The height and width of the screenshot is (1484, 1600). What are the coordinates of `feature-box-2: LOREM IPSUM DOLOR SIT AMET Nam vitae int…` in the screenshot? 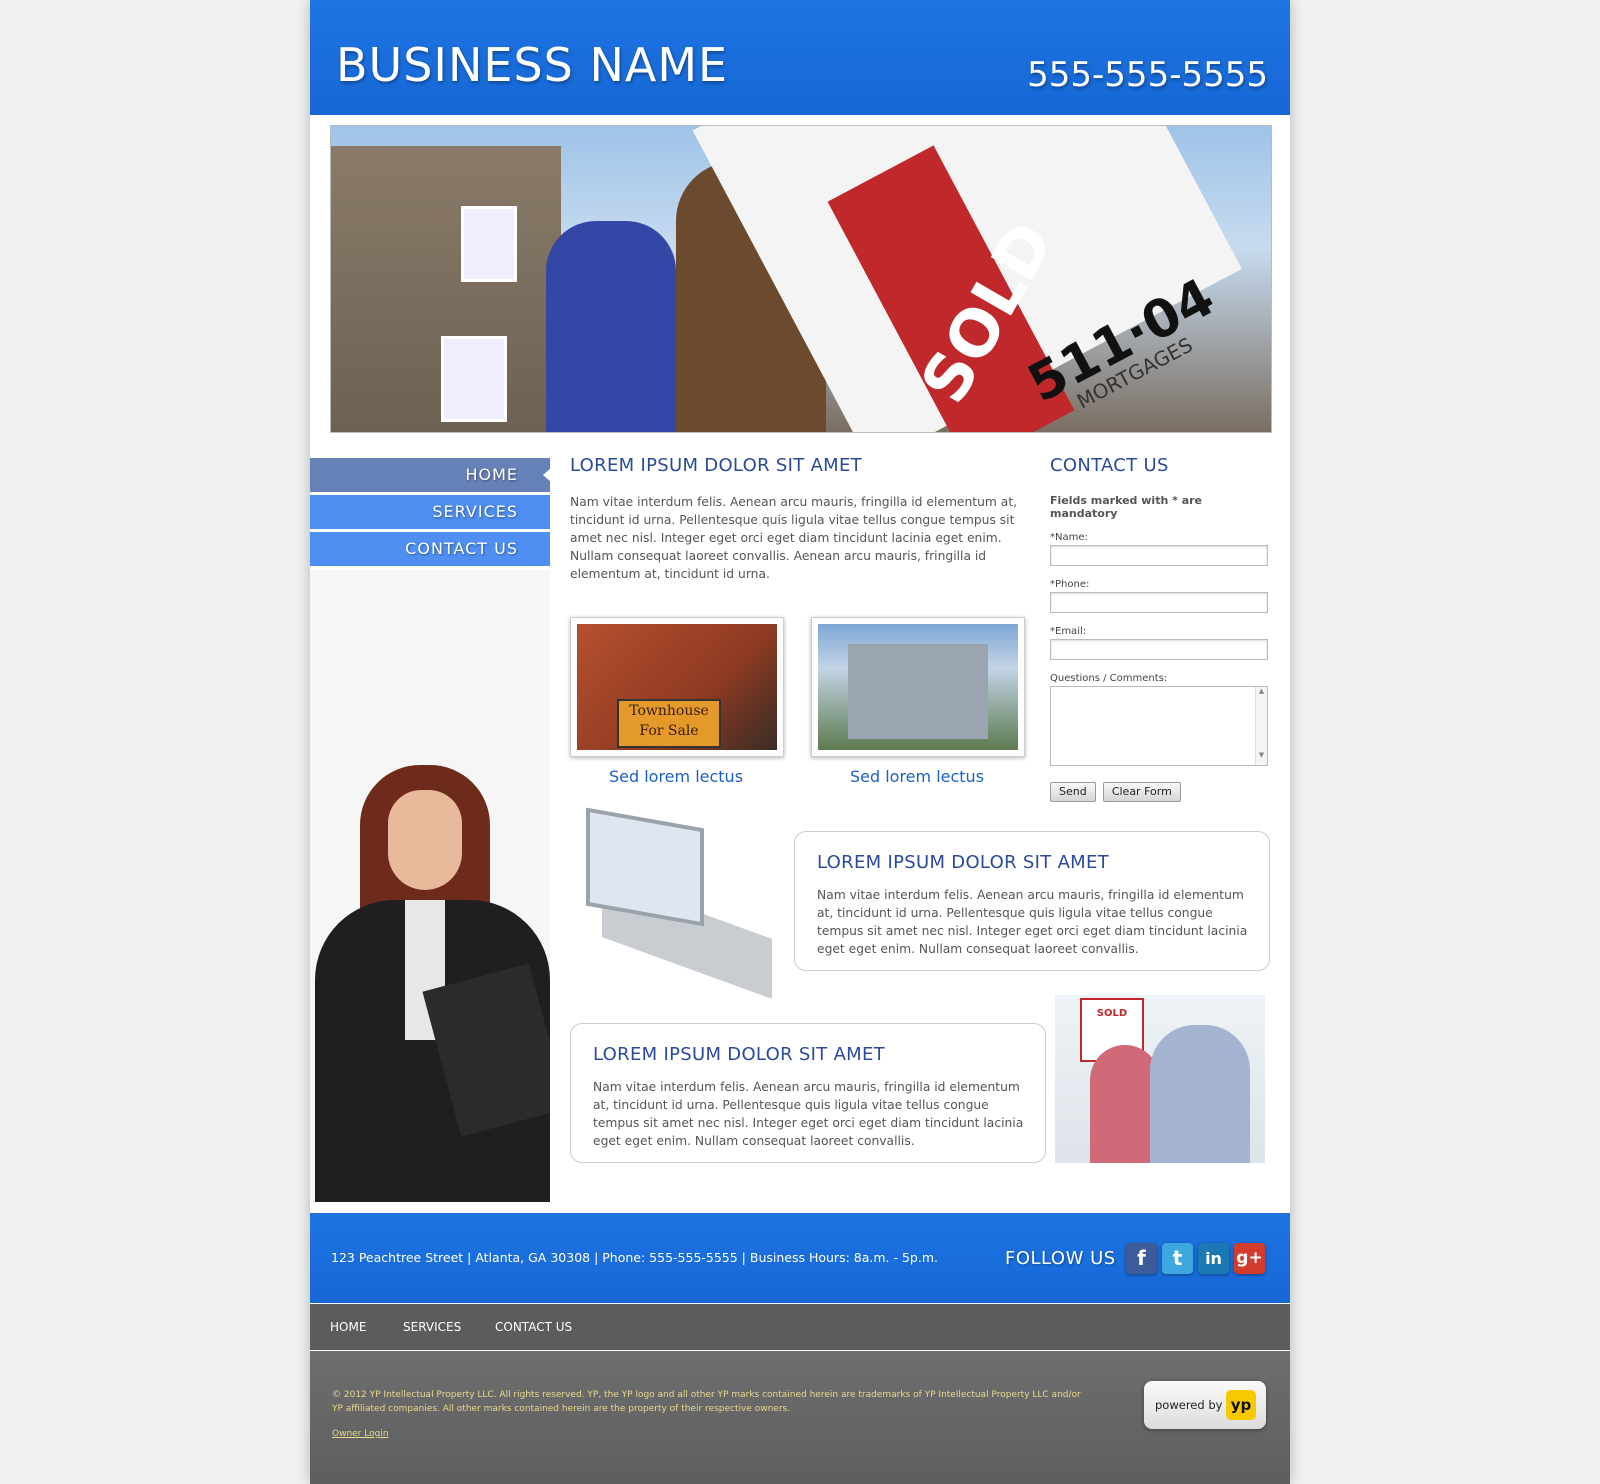 It's located at (808, 1093).